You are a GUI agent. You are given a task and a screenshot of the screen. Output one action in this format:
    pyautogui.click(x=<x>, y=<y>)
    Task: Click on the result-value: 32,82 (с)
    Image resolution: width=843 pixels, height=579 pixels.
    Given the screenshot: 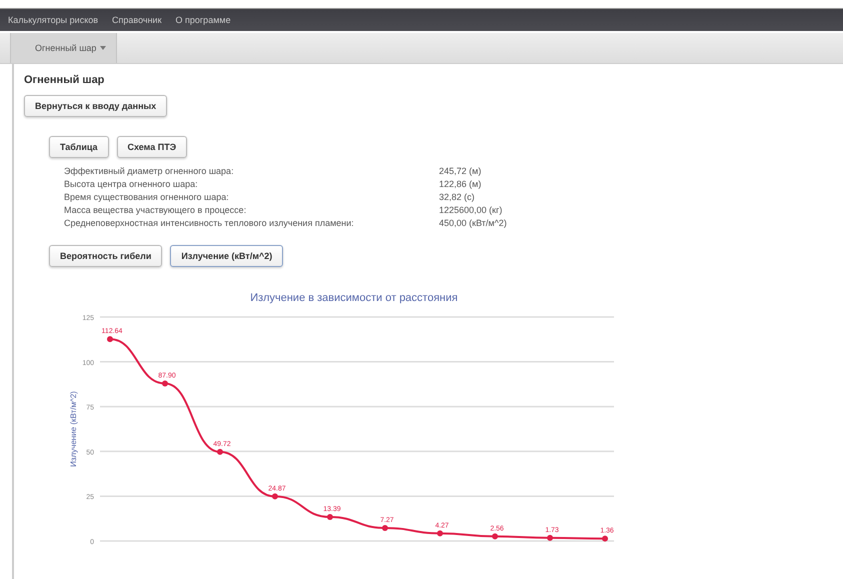 What is the action you would take?
    pyautogui.click(x=457, y=197)
    